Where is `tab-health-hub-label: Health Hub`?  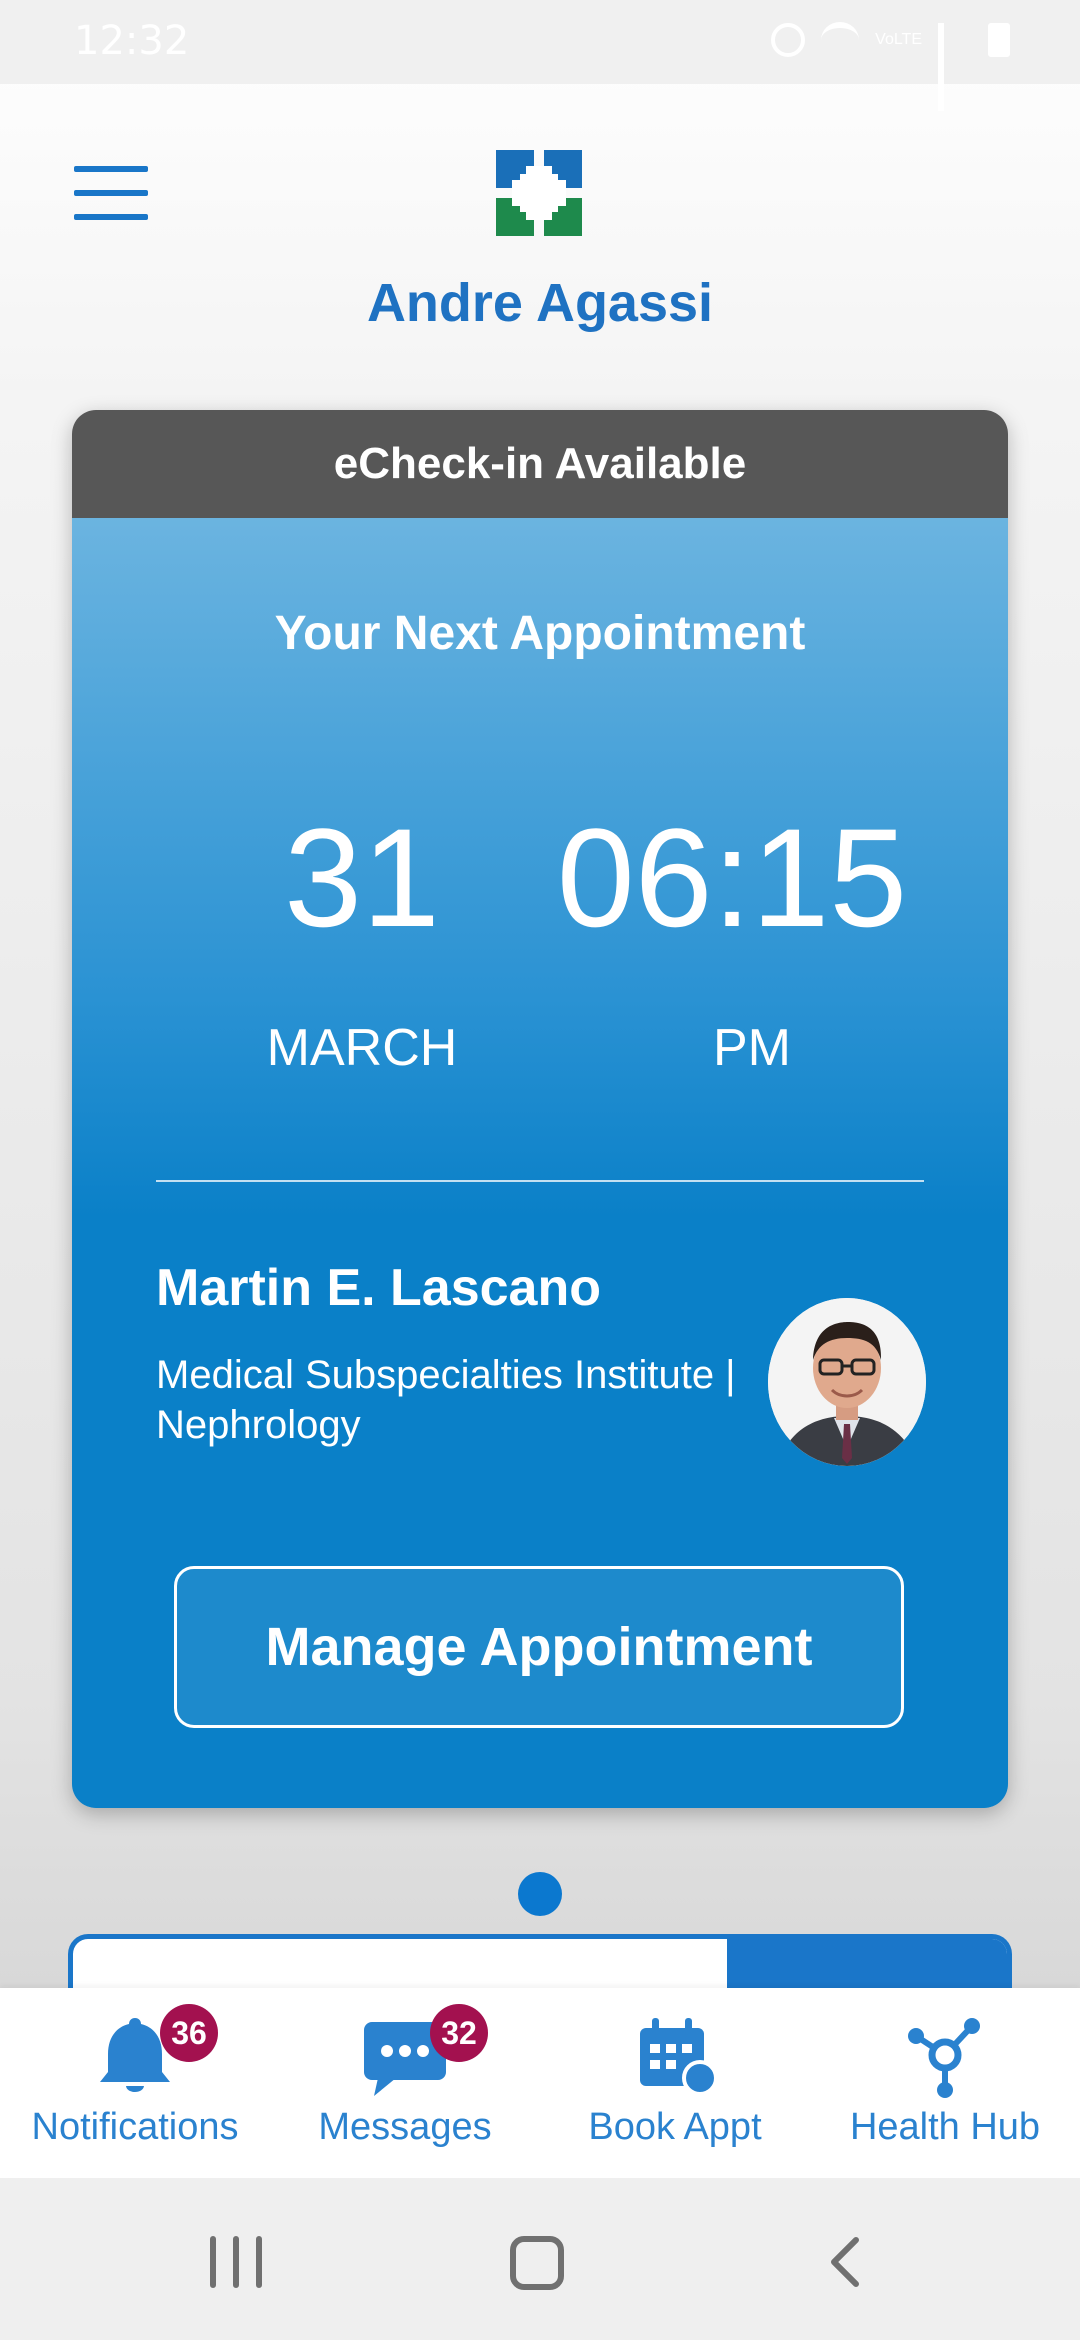 tab-health-hub-label: Health Hub is located at coordinates (945, 2127).